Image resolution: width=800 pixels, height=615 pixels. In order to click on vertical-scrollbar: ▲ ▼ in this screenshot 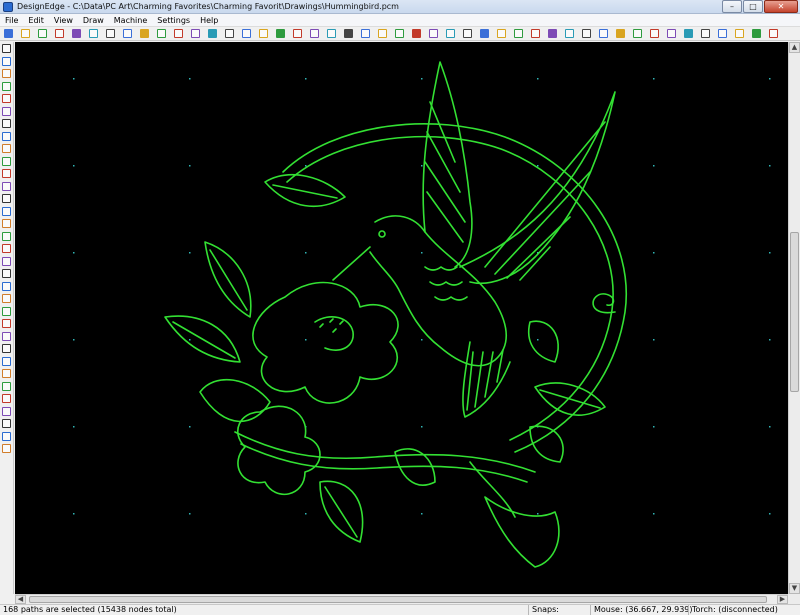, I will do `click(794, 318)`.